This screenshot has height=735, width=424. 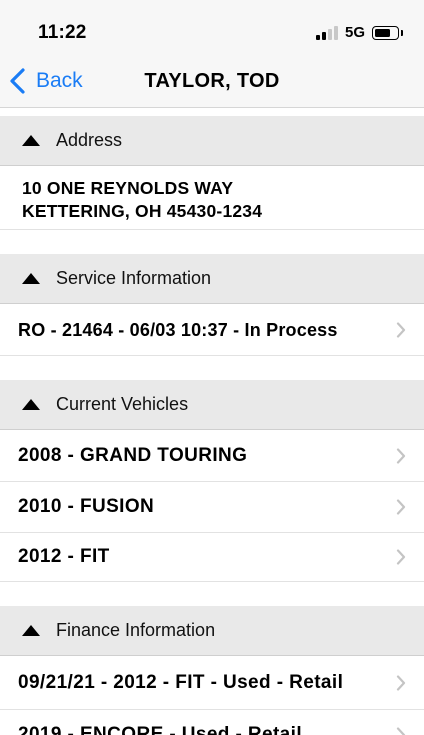 I want to click on section-header-vehicles: Current Vehicles, so click(x=212, y=405).